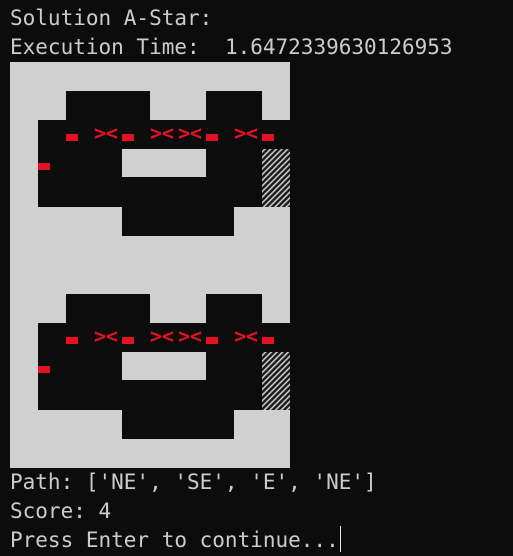 Image resolution: width=513 pixels, height=556 pixels. What do you see at coordinates (176, 336) in the screenshot?
I see `path-arrows-bottom: >< >< >< ><` at bounding box center [176, 336].